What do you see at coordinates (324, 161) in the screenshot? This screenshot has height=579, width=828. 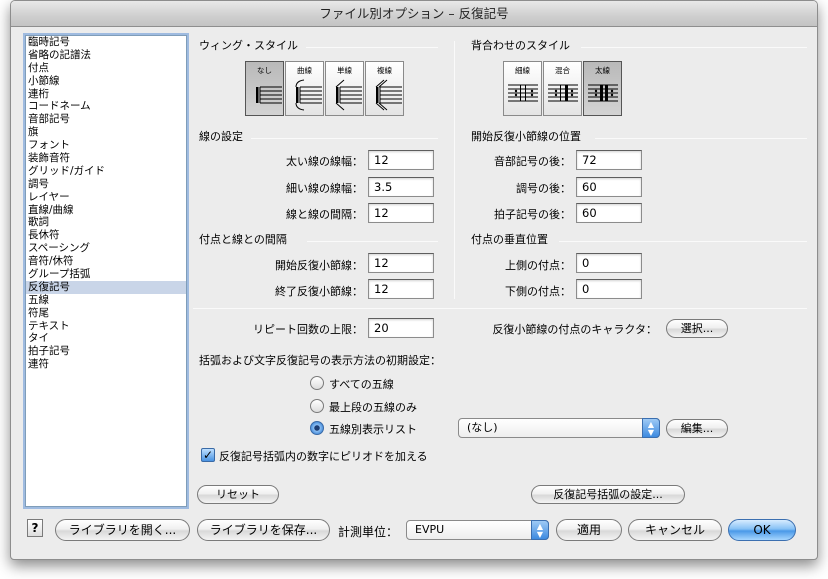 I see `thick-line-label: 太い線の線幅：` at bounding box center [324, 161].